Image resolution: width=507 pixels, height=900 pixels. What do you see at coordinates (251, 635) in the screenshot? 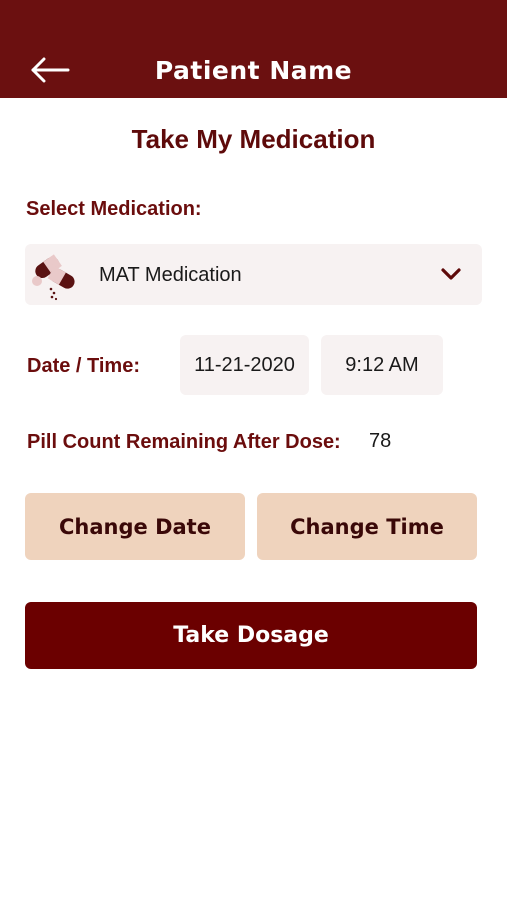
I see `take-dosage-button: Take Dosage` at bounding box center [251, 635].